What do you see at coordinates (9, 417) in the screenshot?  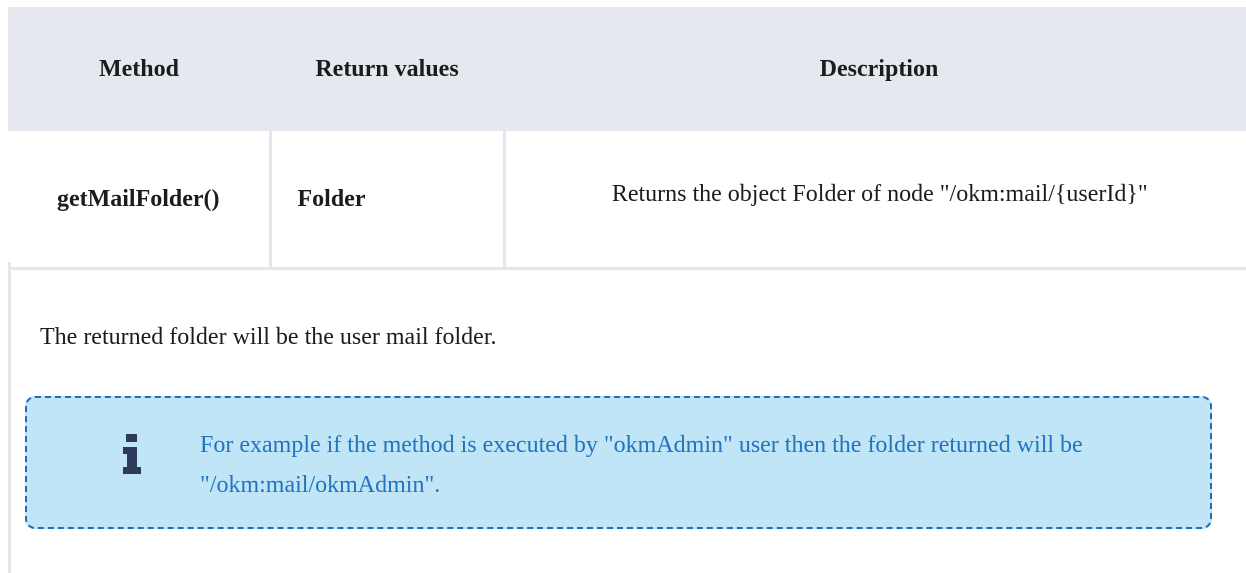 I see `content-left-rule` at bounding box center [9, 417].